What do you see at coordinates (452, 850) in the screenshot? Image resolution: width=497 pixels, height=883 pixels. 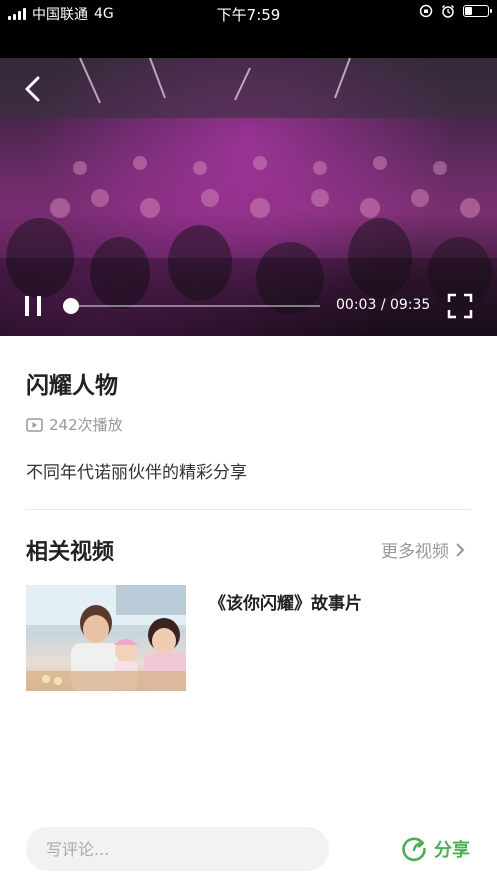 I see `share-label: 分享` at bounding box center [452, 850].